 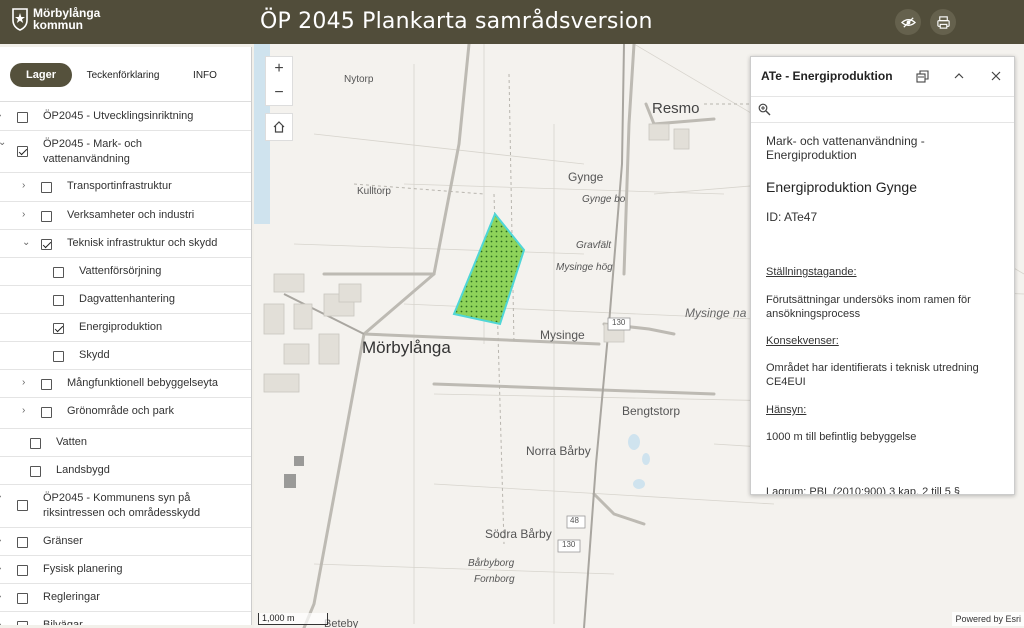 I want to click on dock-icon, so click(x=922, y=76).